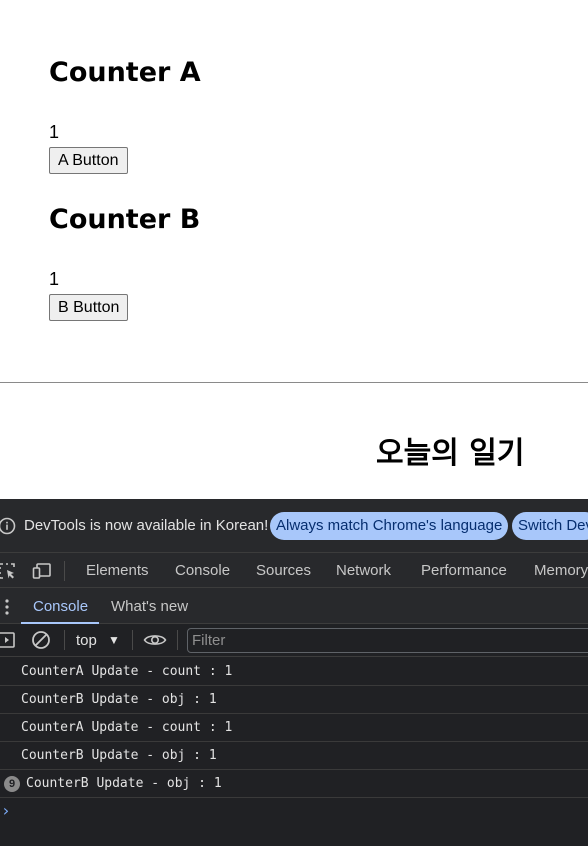 This screenshot has width=588, height=846. Describe the element at coordinates (149, 607) in the screenshot. I see `drawer-tab-whats-new: What's new` at that location.